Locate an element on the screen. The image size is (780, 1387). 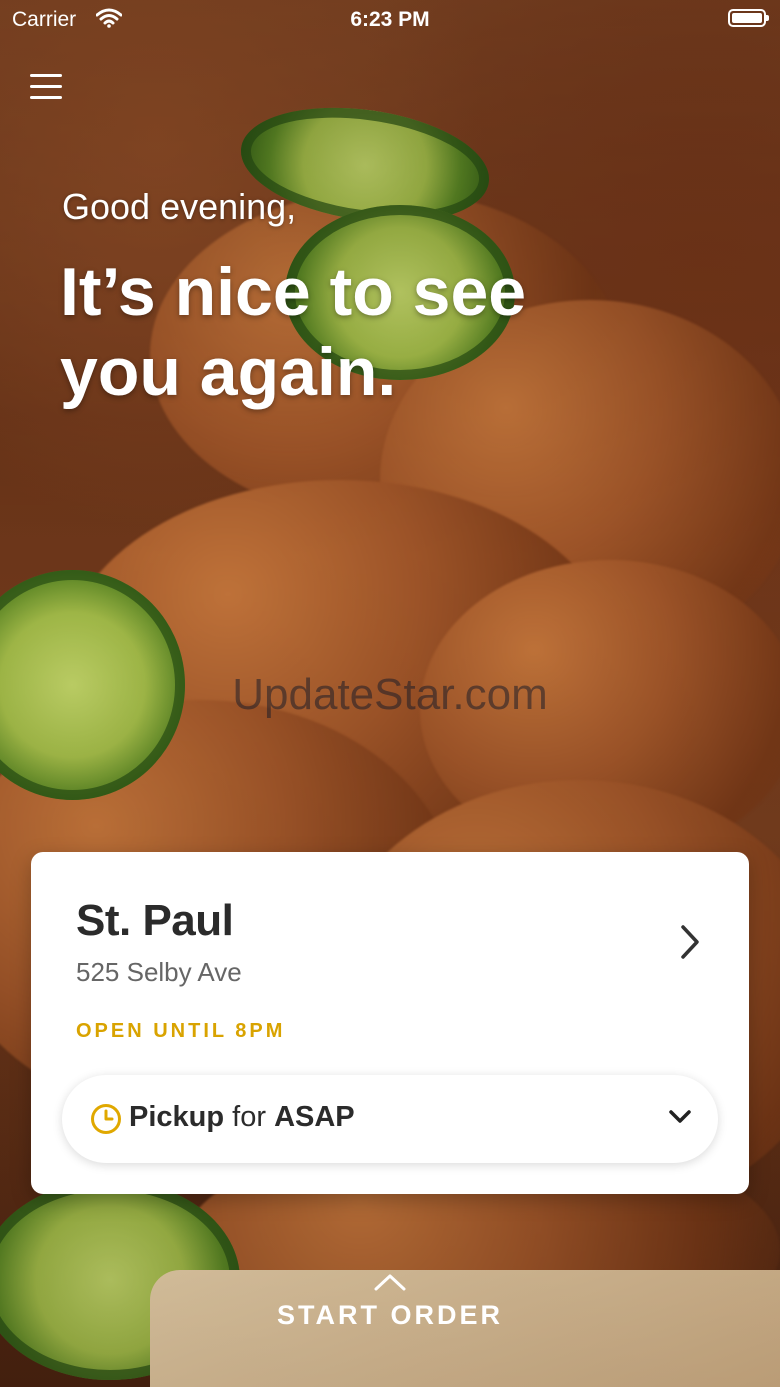
store-hours: OPEN UNTIL 8PM is located at coordinates (181, 1031).